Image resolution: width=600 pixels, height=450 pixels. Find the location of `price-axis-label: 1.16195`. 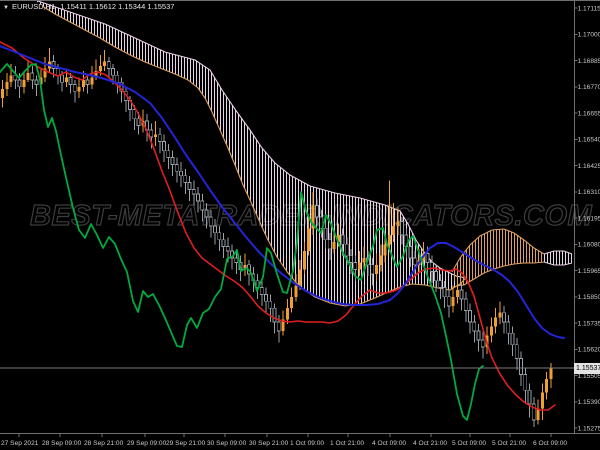

price-axis-label: 1.16195 is located at coordinates (589, 218).